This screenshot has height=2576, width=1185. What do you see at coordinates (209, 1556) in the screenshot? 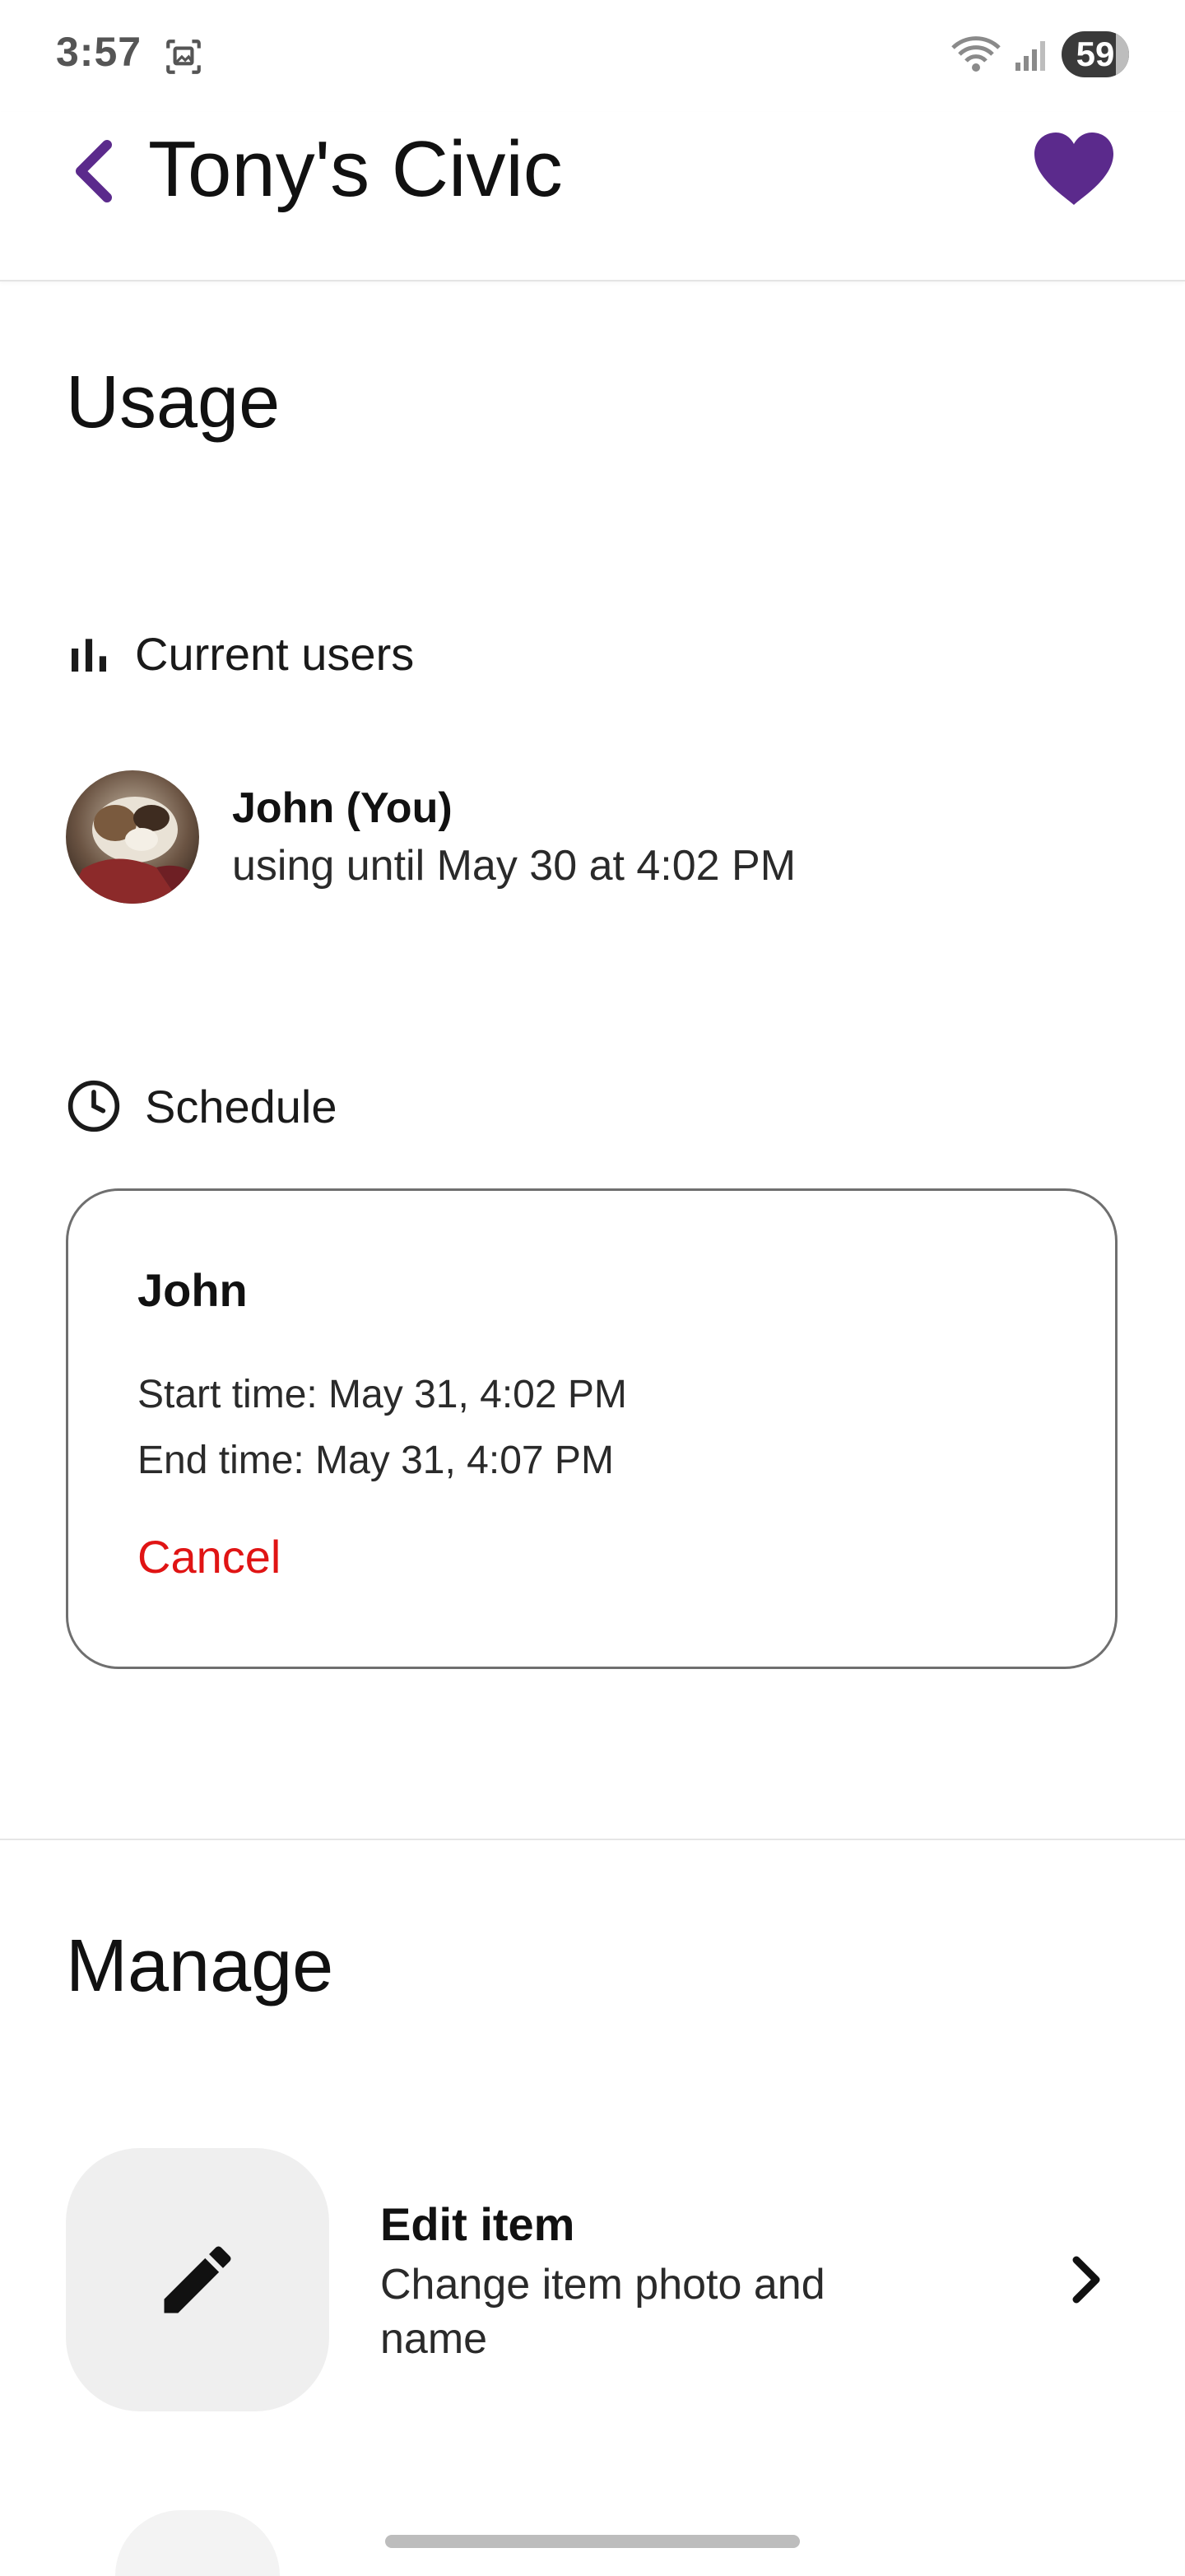
I see `cancel-button: Cancel` at bounding box center [209, 1556].